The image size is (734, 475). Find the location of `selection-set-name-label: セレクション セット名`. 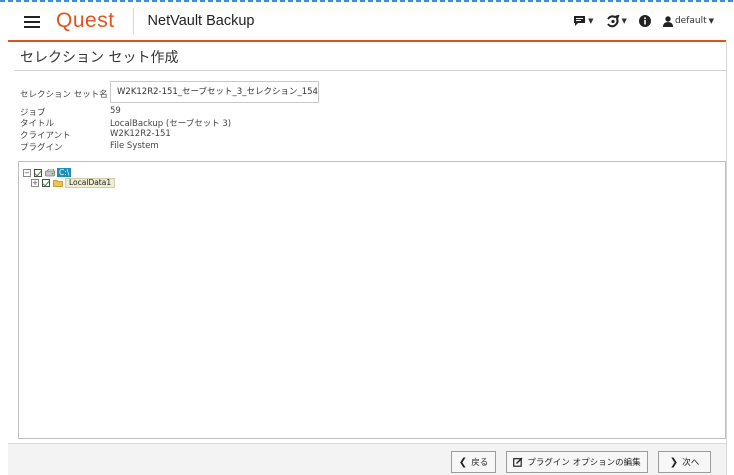

selection-set-name-label: セレクション セット名 is located at coordinates (64, 95).